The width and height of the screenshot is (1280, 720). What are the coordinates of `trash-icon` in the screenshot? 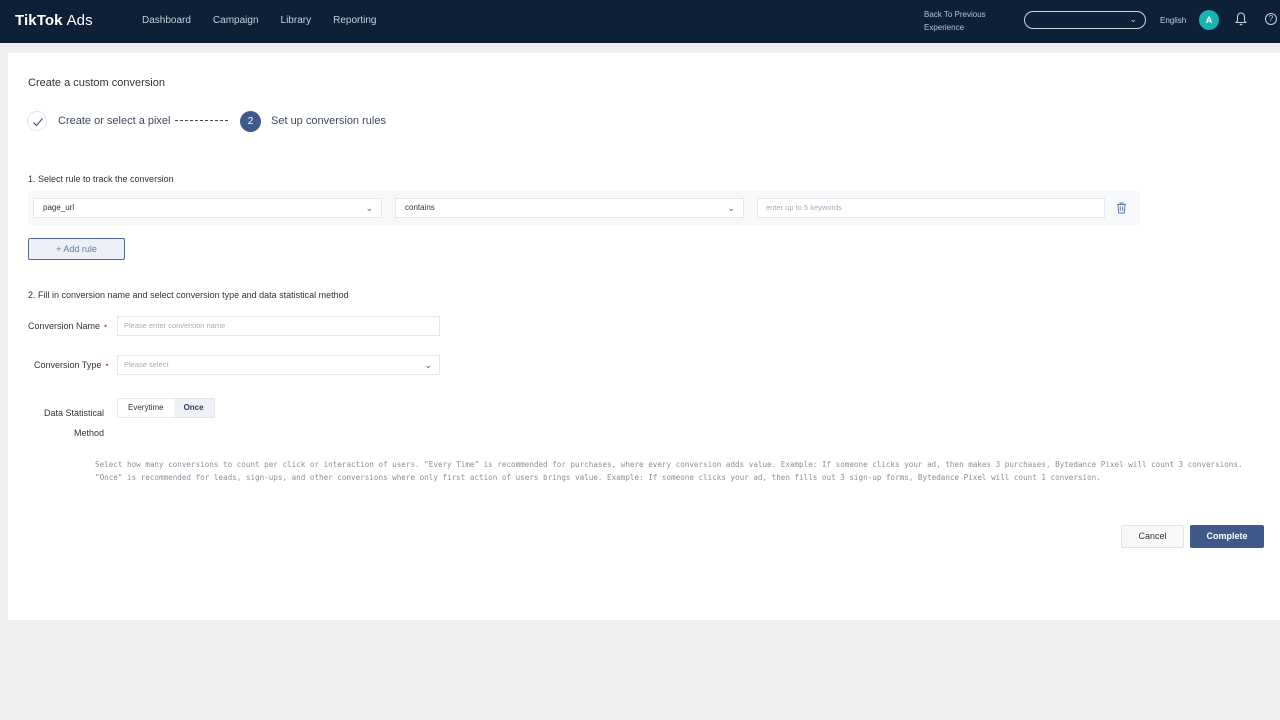 It's located at (1121, 208).